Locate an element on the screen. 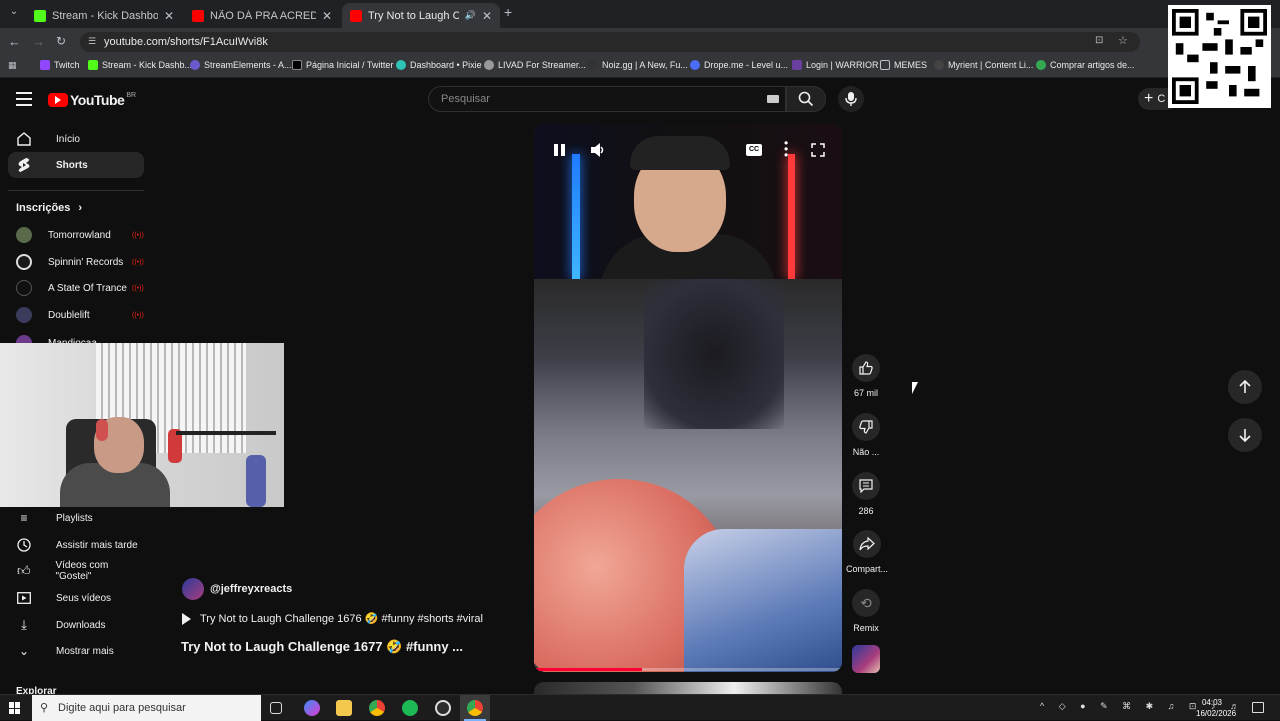 This screenshot has height=721, width=1280. address-bar: ☰ youtube.com/shorts/F1AcuIWvi8k ⊡ ☆ is located at coordinates (610, 42).